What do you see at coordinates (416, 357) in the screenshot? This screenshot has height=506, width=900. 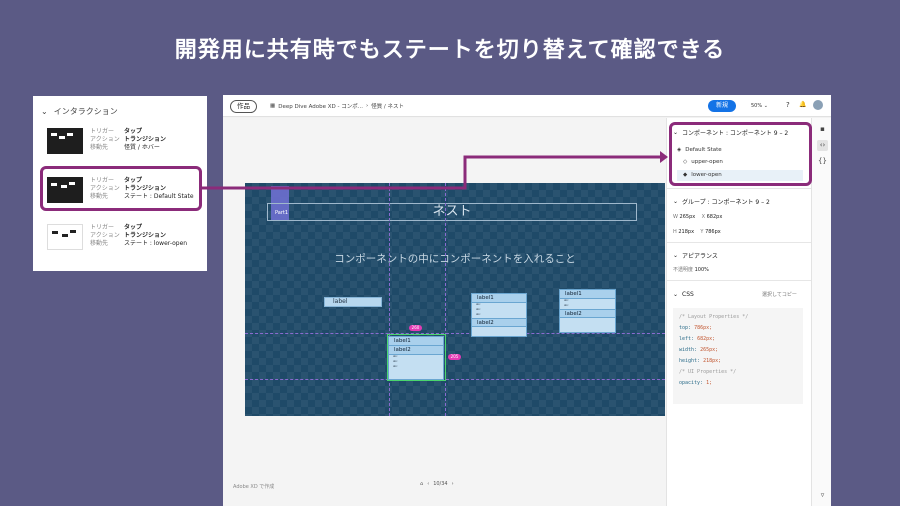 I see `selection-outline` at bounding box center [416, 357].